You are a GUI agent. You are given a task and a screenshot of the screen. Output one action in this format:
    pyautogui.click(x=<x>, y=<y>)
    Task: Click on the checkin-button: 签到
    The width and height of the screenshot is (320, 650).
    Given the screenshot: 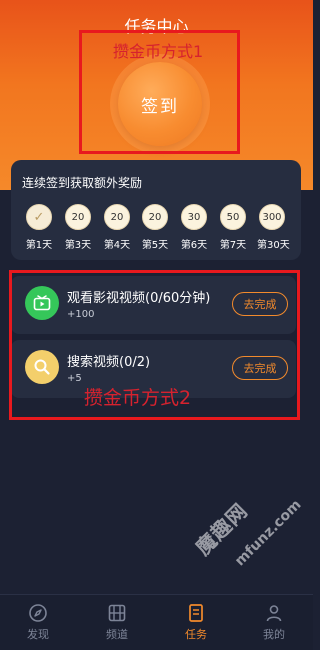 What is the action you would take?
    pyautogui.click(x=160, y=104)
    